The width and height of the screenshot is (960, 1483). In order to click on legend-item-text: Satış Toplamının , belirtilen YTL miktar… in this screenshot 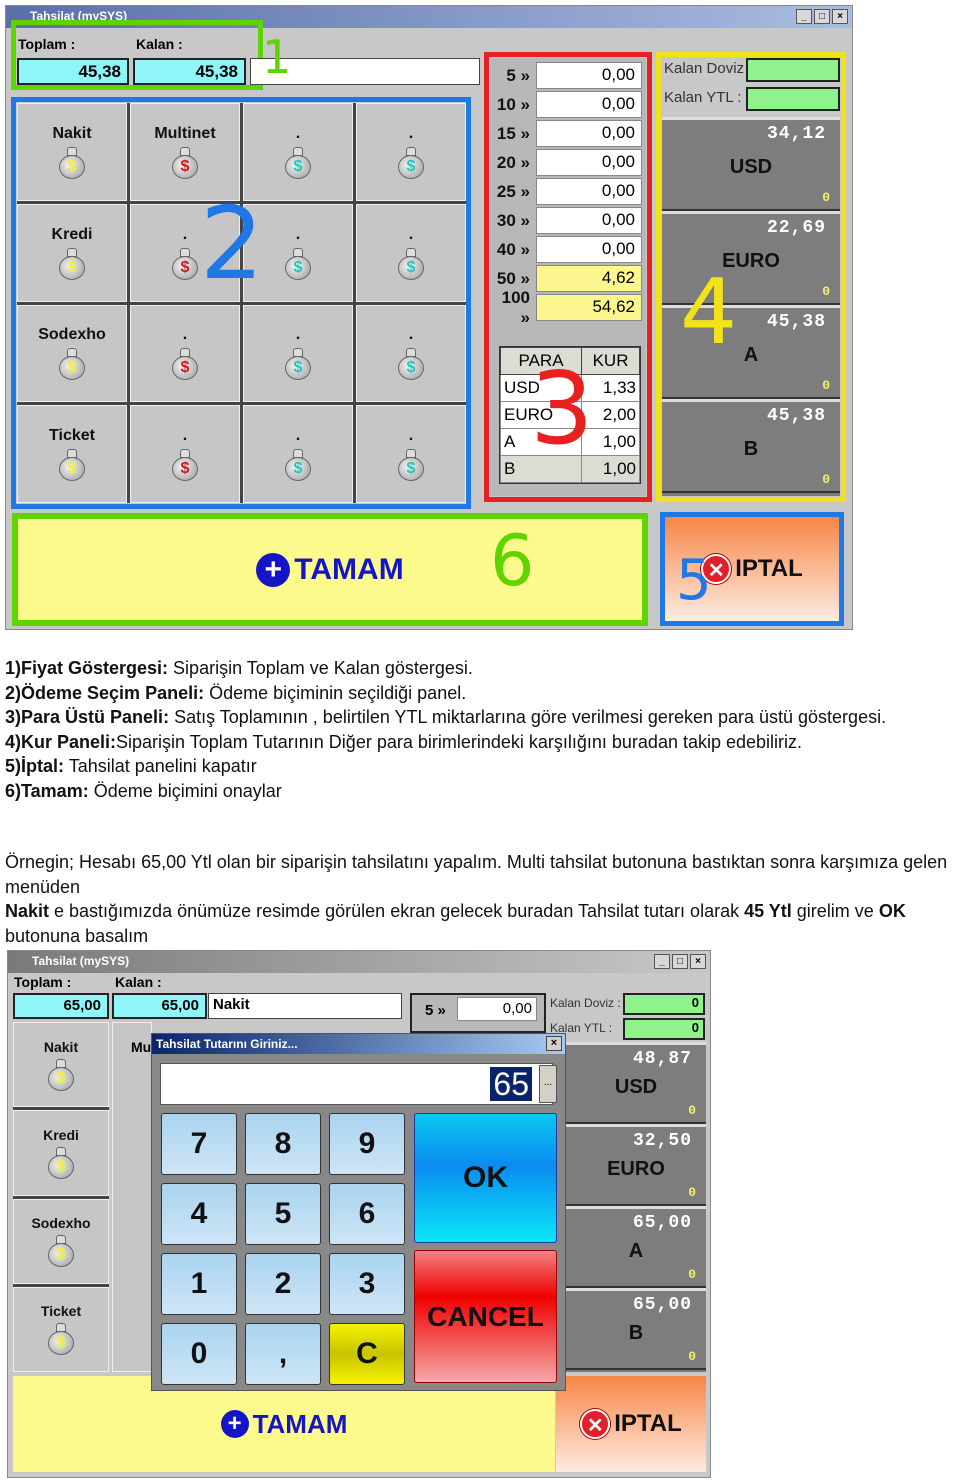, I will do `click(528, 717)`.